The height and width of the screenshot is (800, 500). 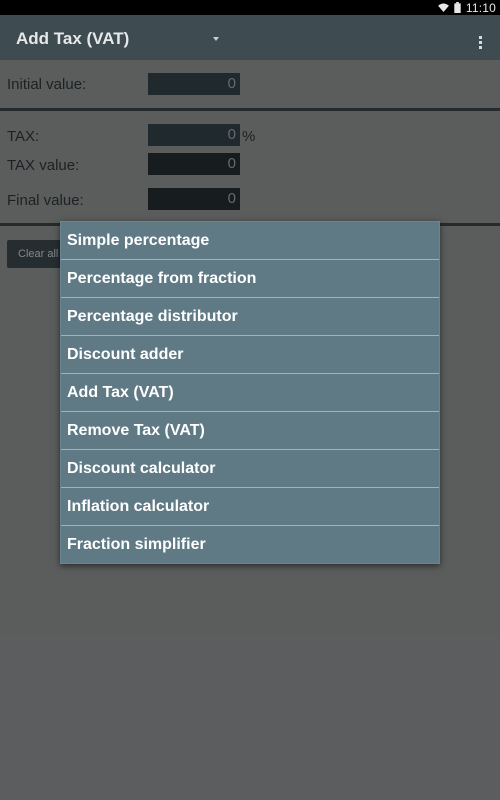 I want to click on battery-icon, so click(x=457, y=7).